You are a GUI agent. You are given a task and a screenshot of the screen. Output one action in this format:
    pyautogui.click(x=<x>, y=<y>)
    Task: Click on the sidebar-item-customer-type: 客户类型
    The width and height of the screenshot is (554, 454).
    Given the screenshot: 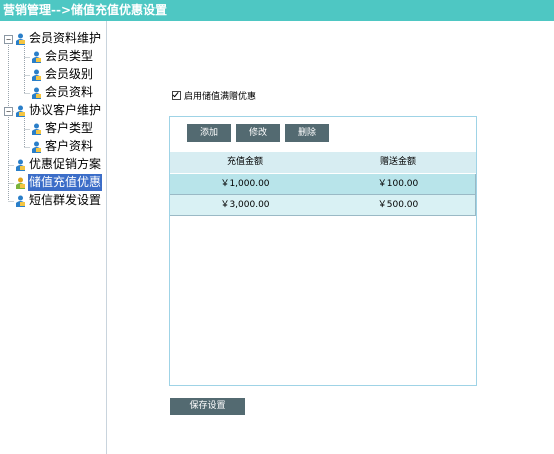 What is the action you would take?
    pyautogui.click(x=62, y=128)
    